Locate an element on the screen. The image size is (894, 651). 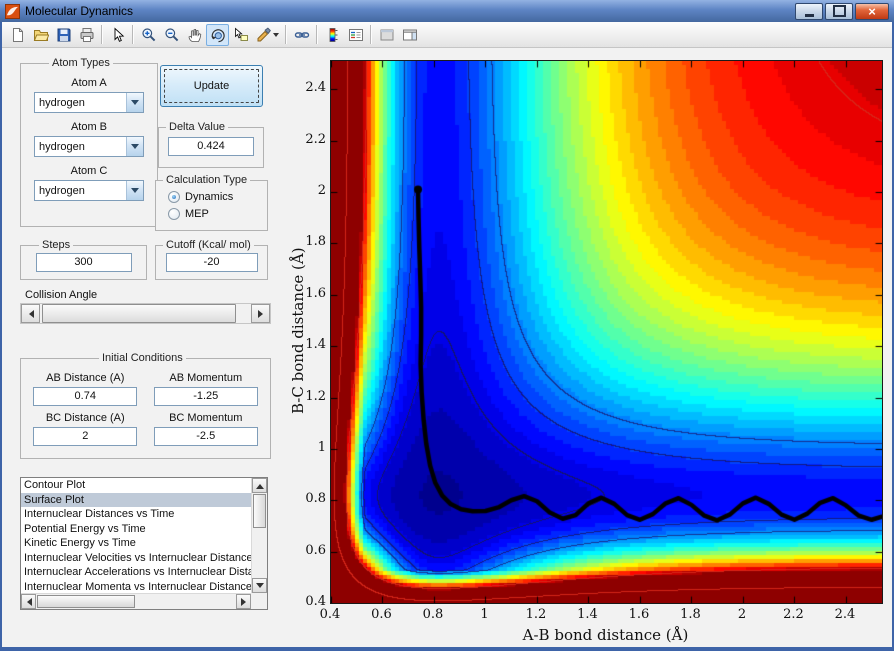
initial-conditions-title: Initial Conditions is located at coordinates (142, 358).